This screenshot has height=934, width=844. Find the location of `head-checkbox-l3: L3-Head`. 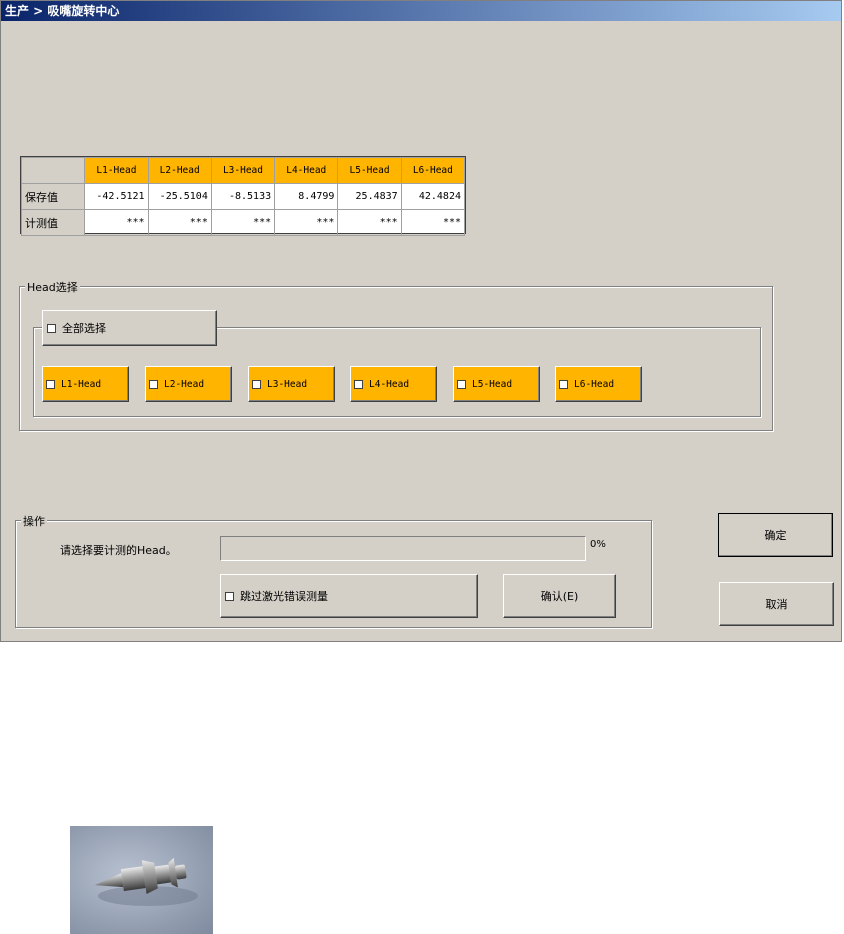

head-checkbox-l3: L3-Head is located at coordinates (291, 384).